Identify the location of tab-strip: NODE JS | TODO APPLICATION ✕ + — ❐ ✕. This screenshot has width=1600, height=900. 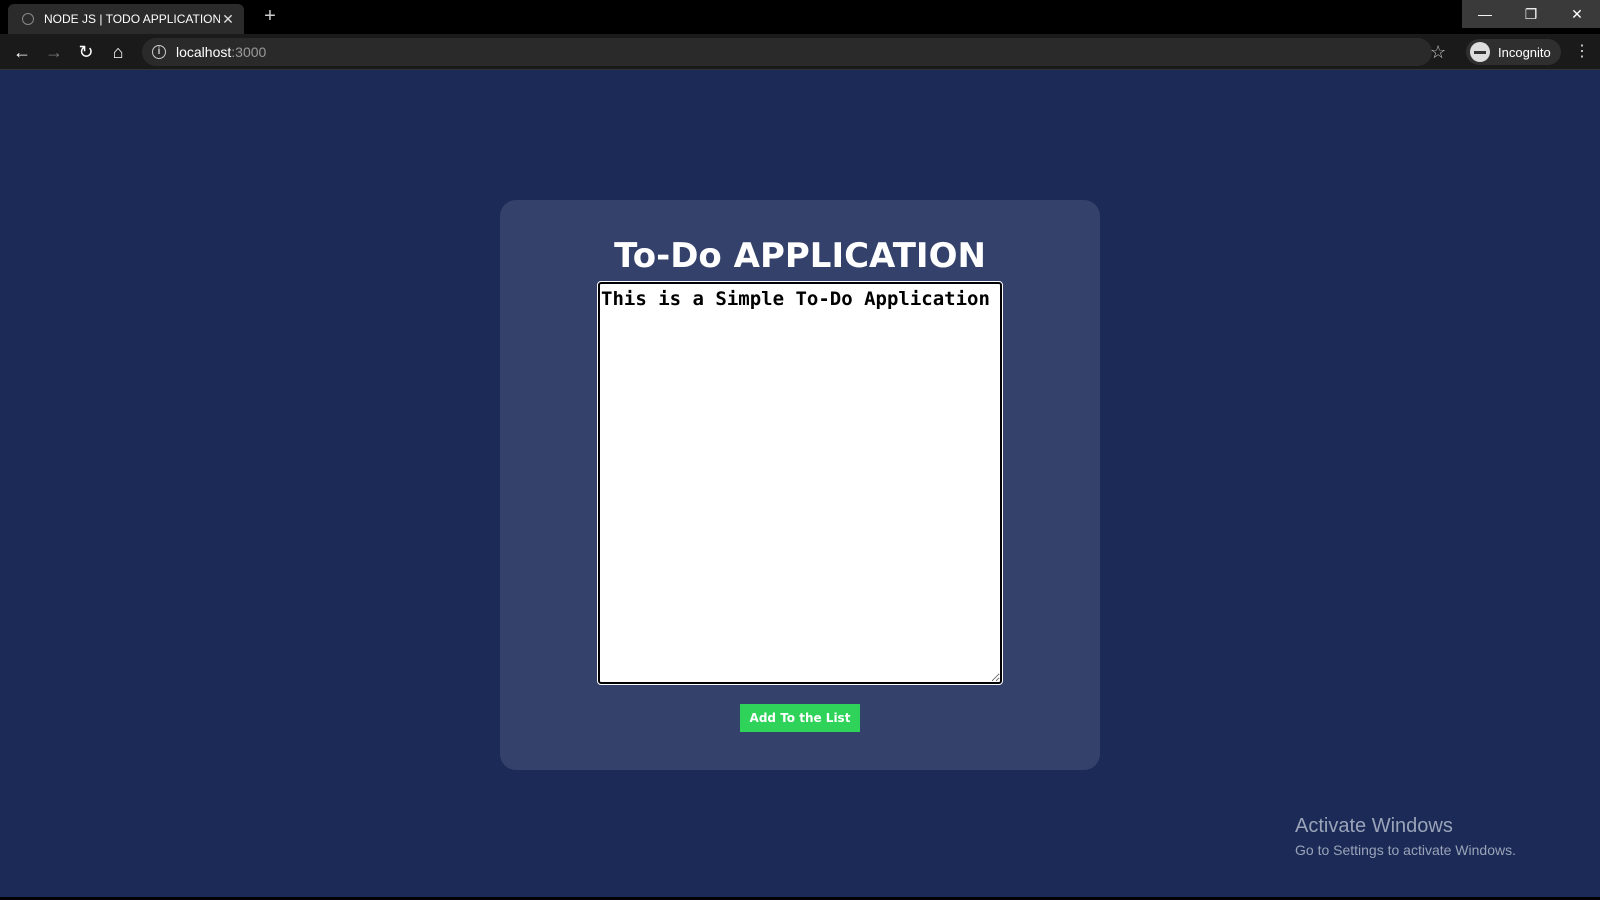
(800, 17).